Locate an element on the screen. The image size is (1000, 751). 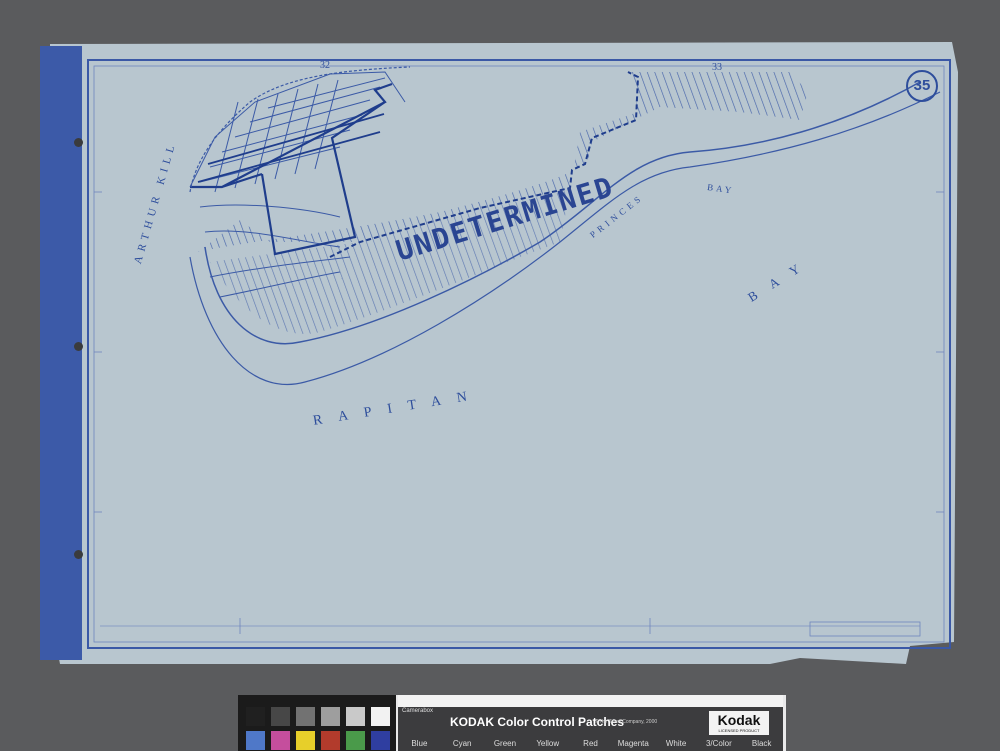
camerabox-label: Camerabox is located at coordinates (418, 711).